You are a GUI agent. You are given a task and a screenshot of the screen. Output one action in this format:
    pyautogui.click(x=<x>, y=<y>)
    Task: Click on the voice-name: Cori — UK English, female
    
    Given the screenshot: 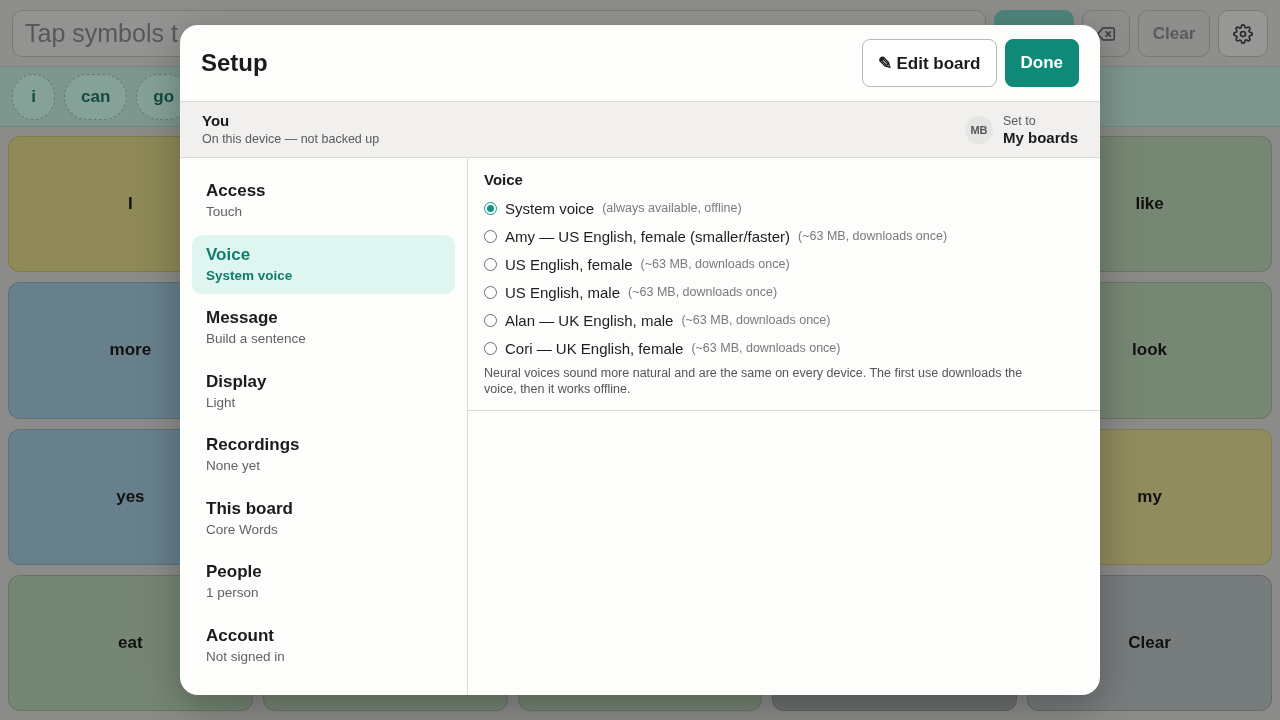 What is the action you would take?
    pyautogui.click(x=594, y=348)
    